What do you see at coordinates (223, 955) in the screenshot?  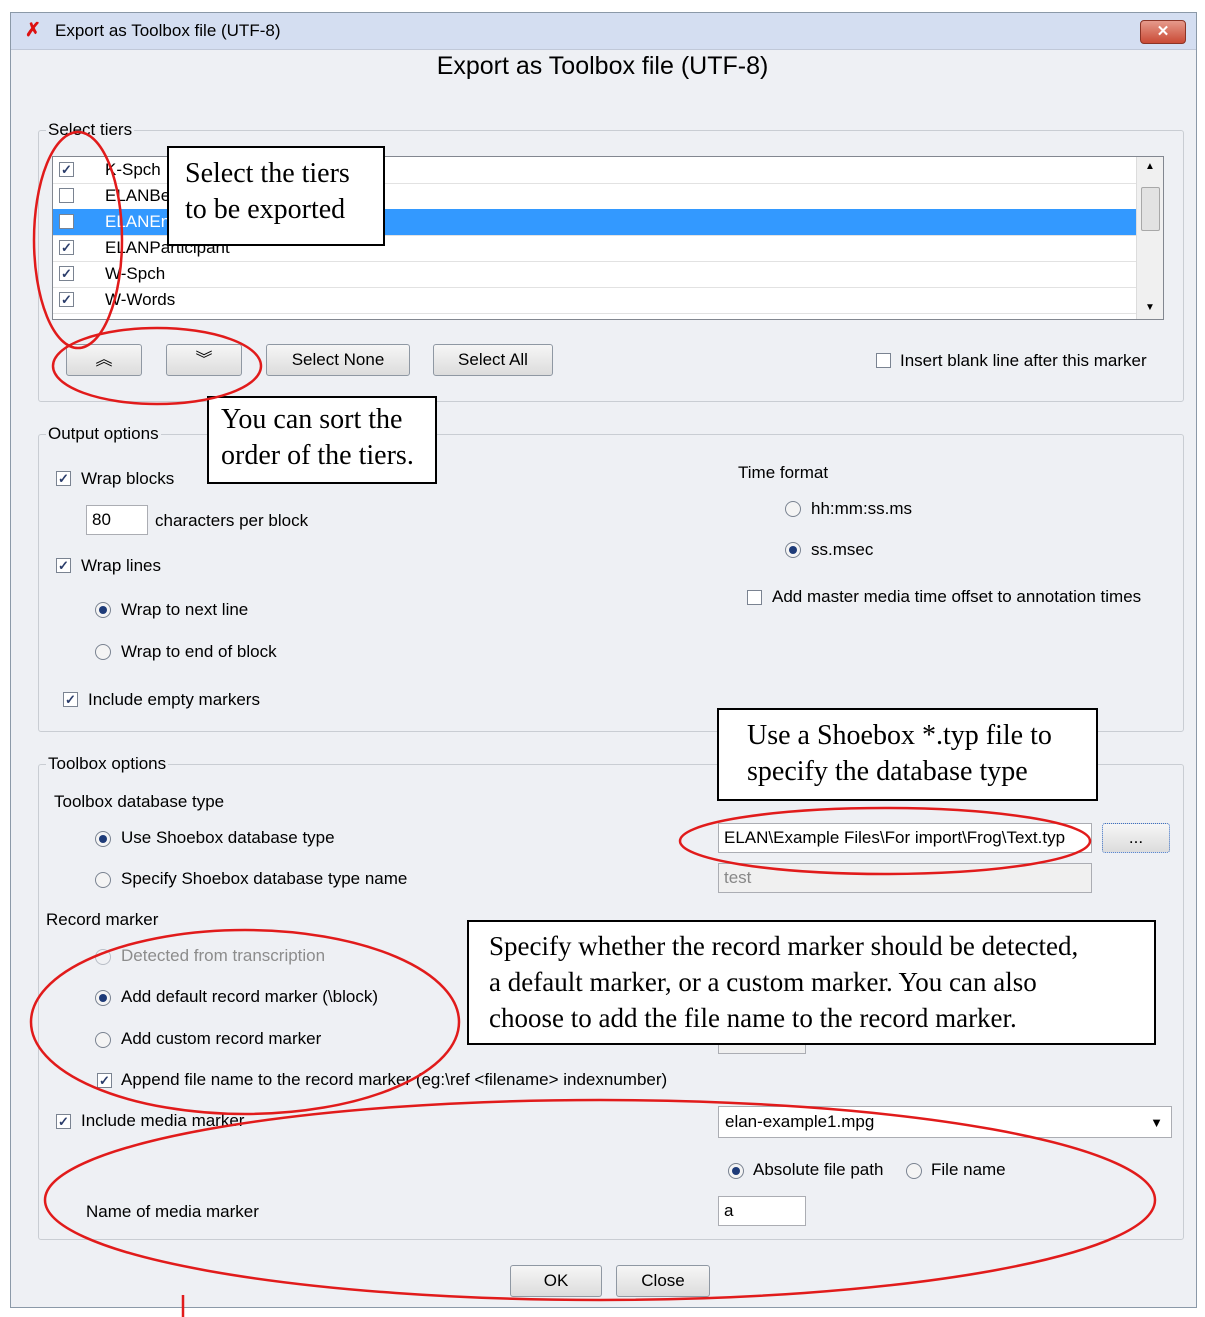 I see `detected-label: Detected from transcription` at bounding box center [223, 955].